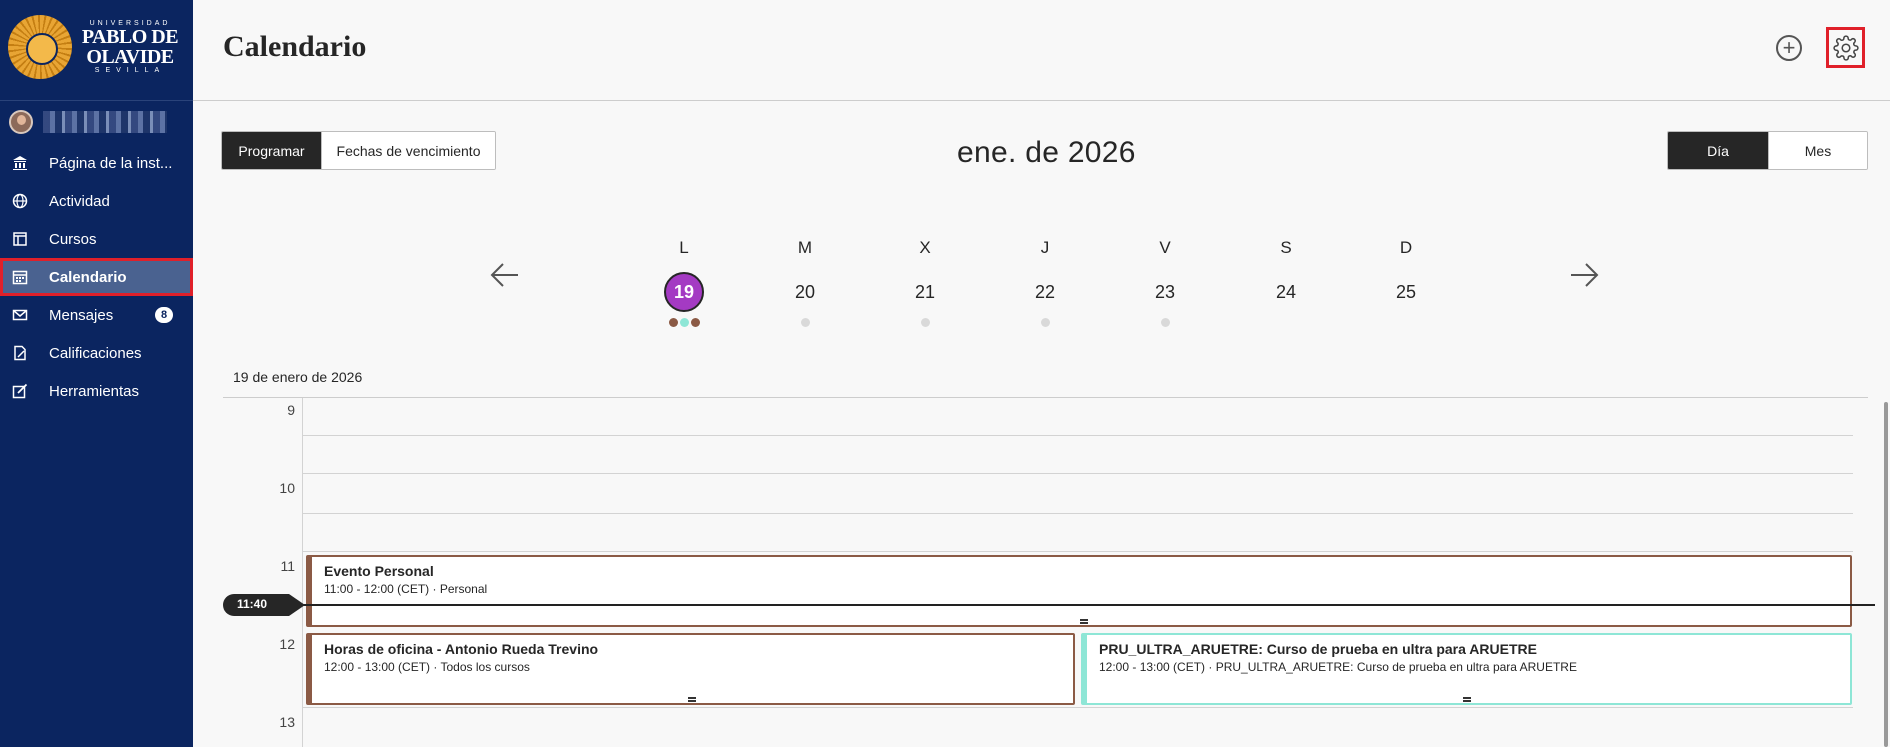 The image size is (1890, 747). I want to click on tab-programar: Programar, so click(271, 150).